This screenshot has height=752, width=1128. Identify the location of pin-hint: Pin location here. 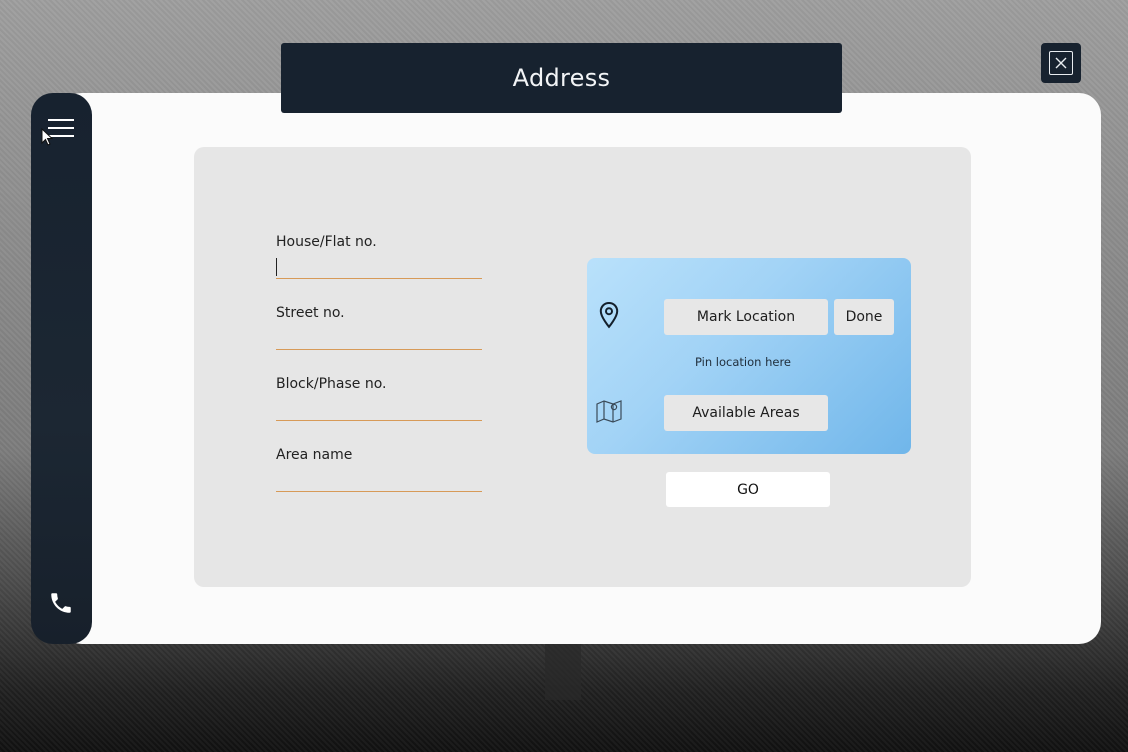
(743, 362).